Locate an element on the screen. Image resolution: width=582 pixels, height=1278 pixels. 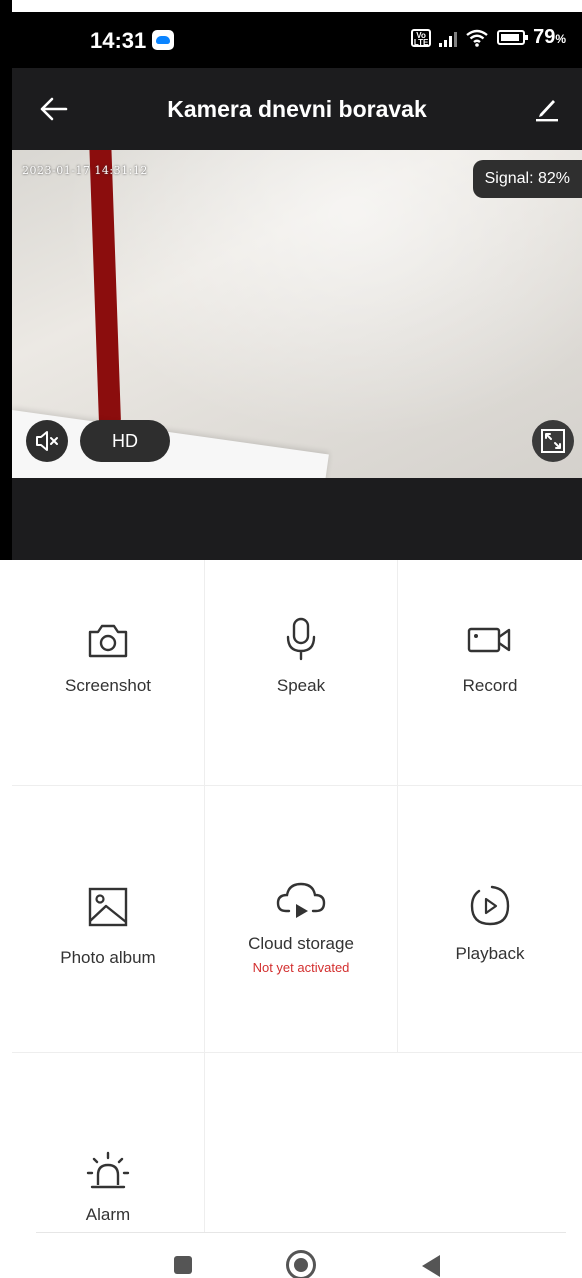
image-icon is located at coordinates (108, 907).